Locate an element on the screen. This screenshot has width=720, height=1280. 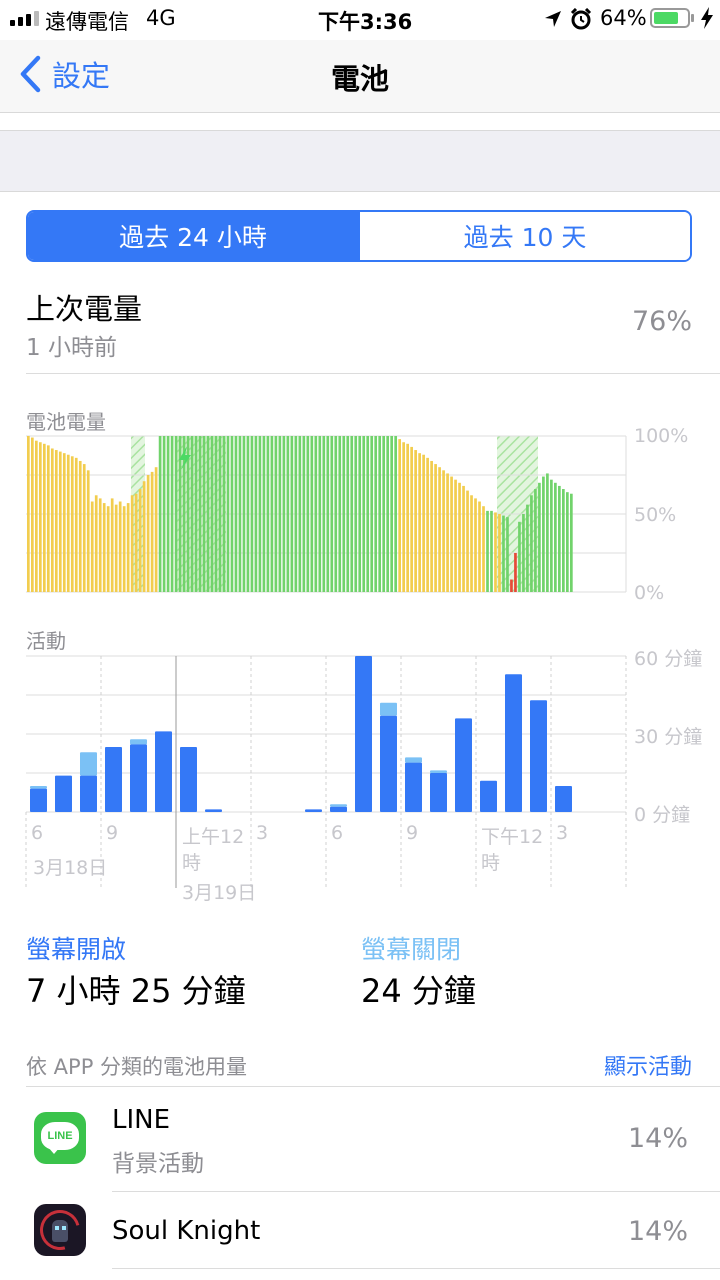
battery-percent: 64% is located at coordinates (623, 18).